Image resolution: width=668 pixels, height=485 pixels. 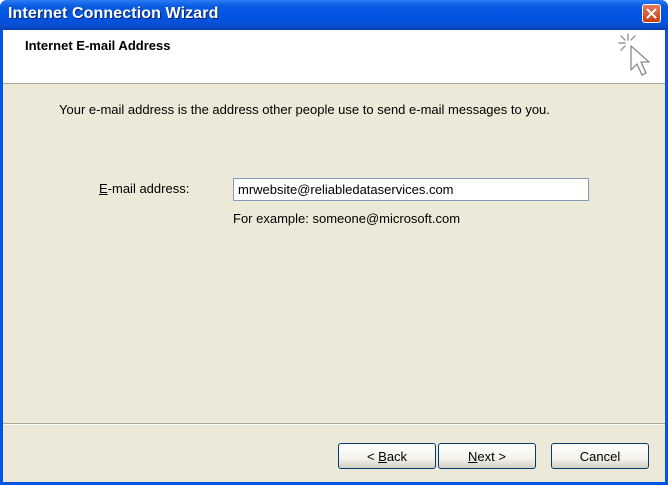 I want to click on email-label: E-mail address:, so click(x=144, y=188).